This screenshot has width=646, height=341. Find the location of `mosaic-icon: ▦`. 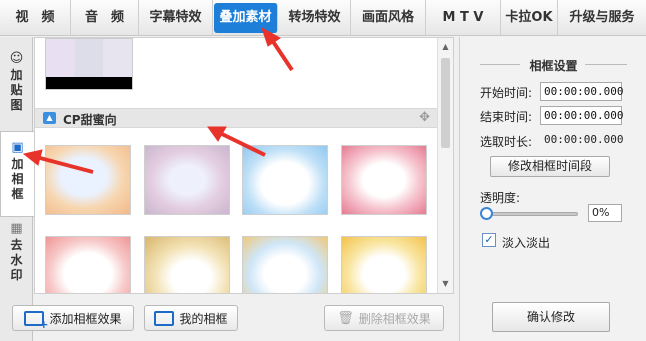

mosaic-icon: ▦ is located at coordinates (16, 228).